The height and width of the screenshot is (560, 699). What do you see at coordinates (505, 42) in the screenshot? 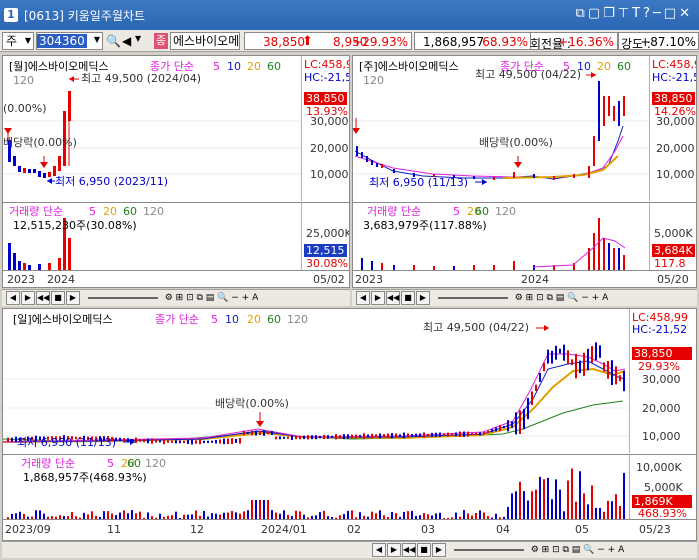
I see `volume-pct: 68.93%` at bounding box center [505, 42].